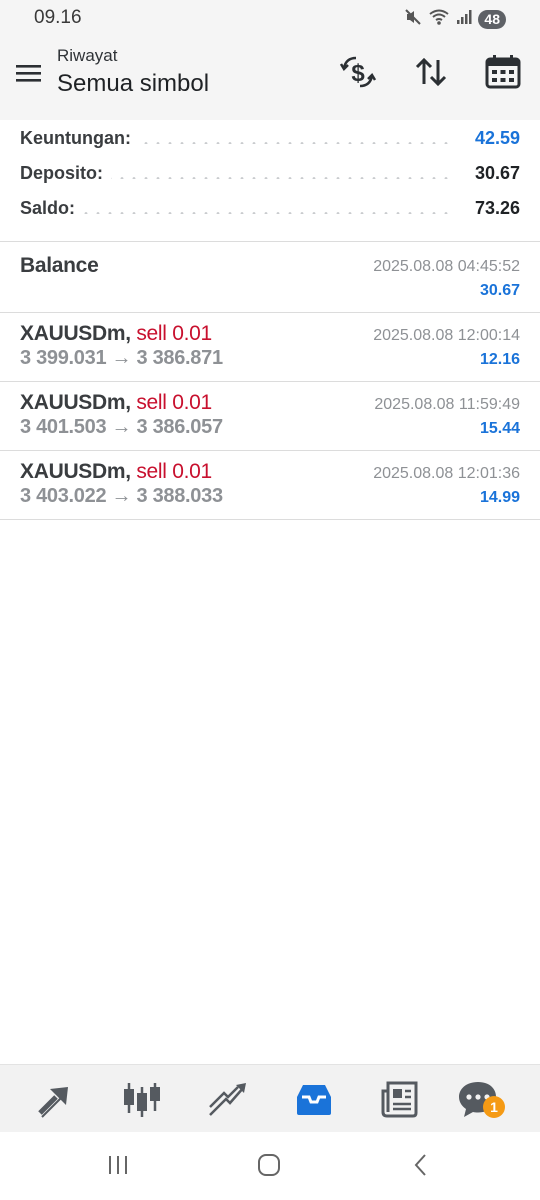 The height and width of the screenshot is (1200, 540). I want to click on trade-prices: 3 403.022 → 3 388.033, so click(121, 496).